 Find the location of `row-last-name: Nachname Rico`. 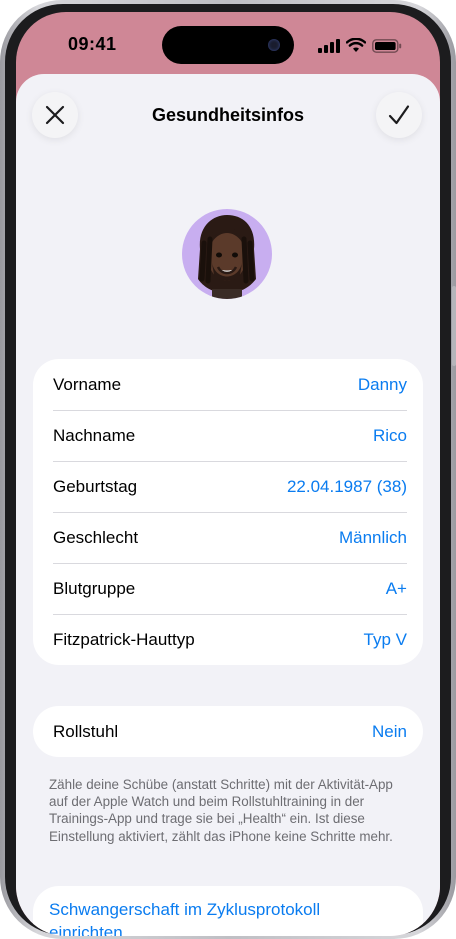

row-last-name: Nachname Rico is located at coordinates (228, 435).